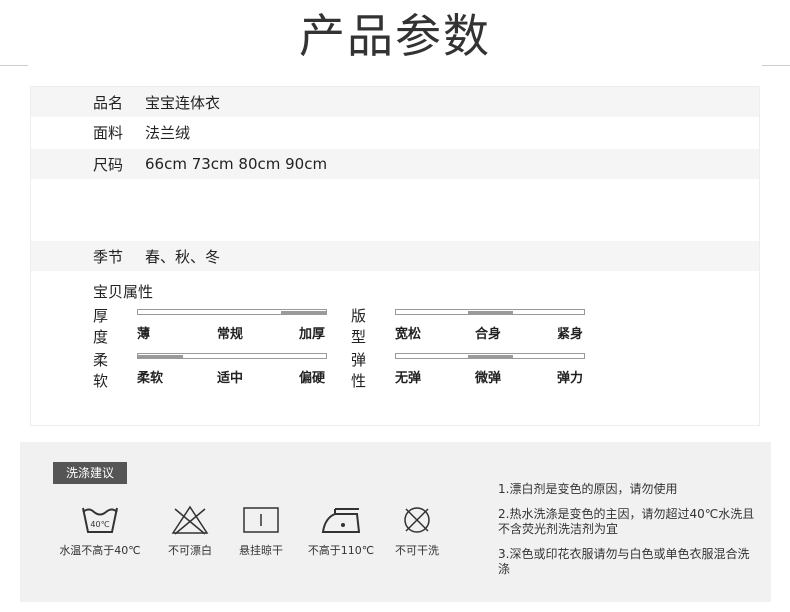 The height and width of the screenshot is (612, 790). I want to click on care-item-wash: 40℃ 水温不高于40℃, so click(100, 531).